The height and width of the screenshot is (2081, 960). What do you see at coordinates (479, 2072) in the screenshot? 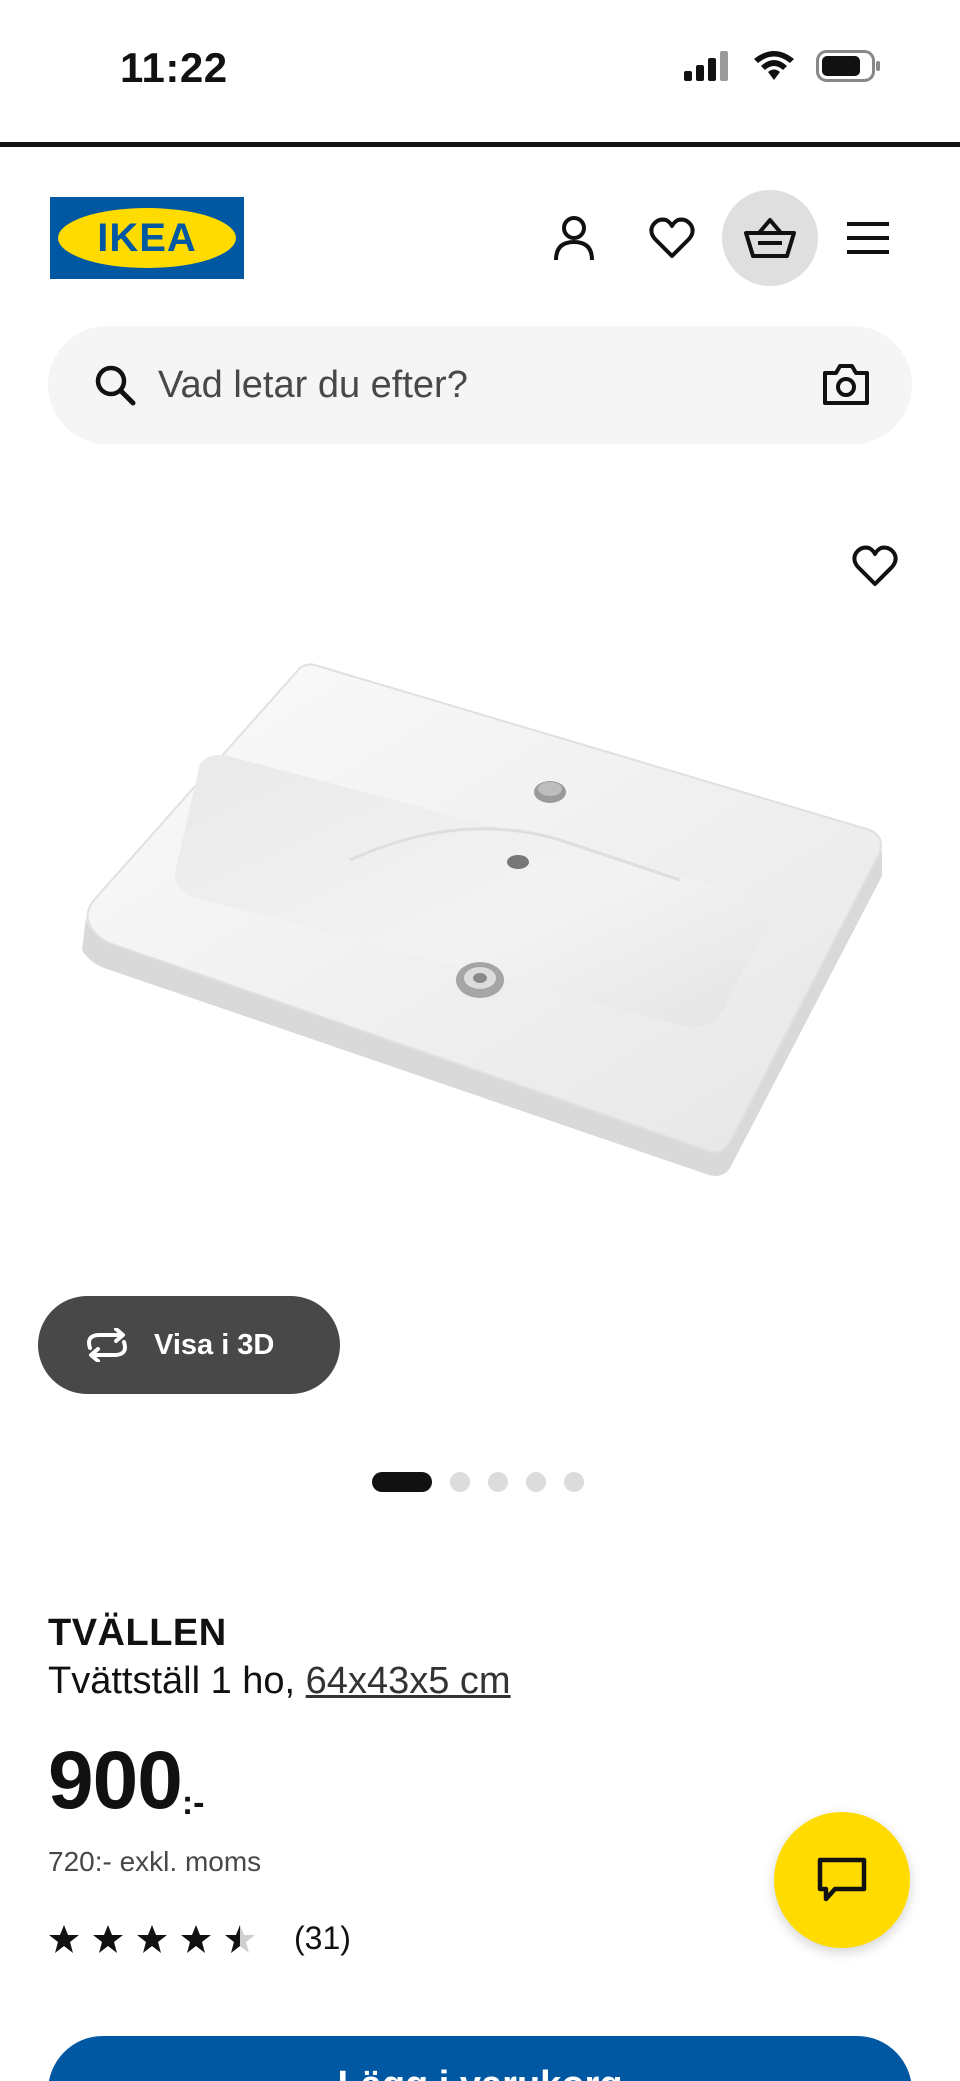
I see `add-to-cart-label: Lägg i varukorg` at bounding box center [479, 2072].